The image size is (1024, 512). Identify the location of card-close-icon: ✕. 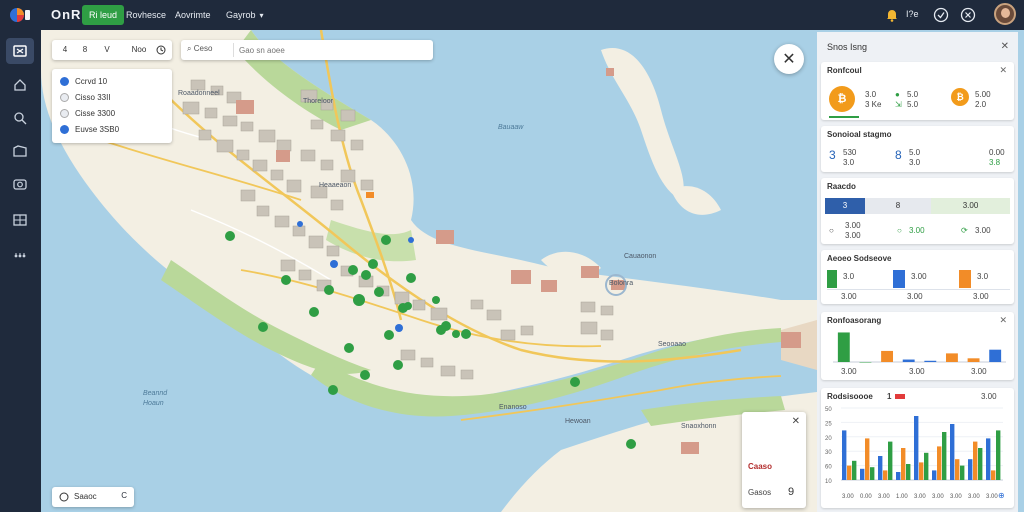
(1003, 70).